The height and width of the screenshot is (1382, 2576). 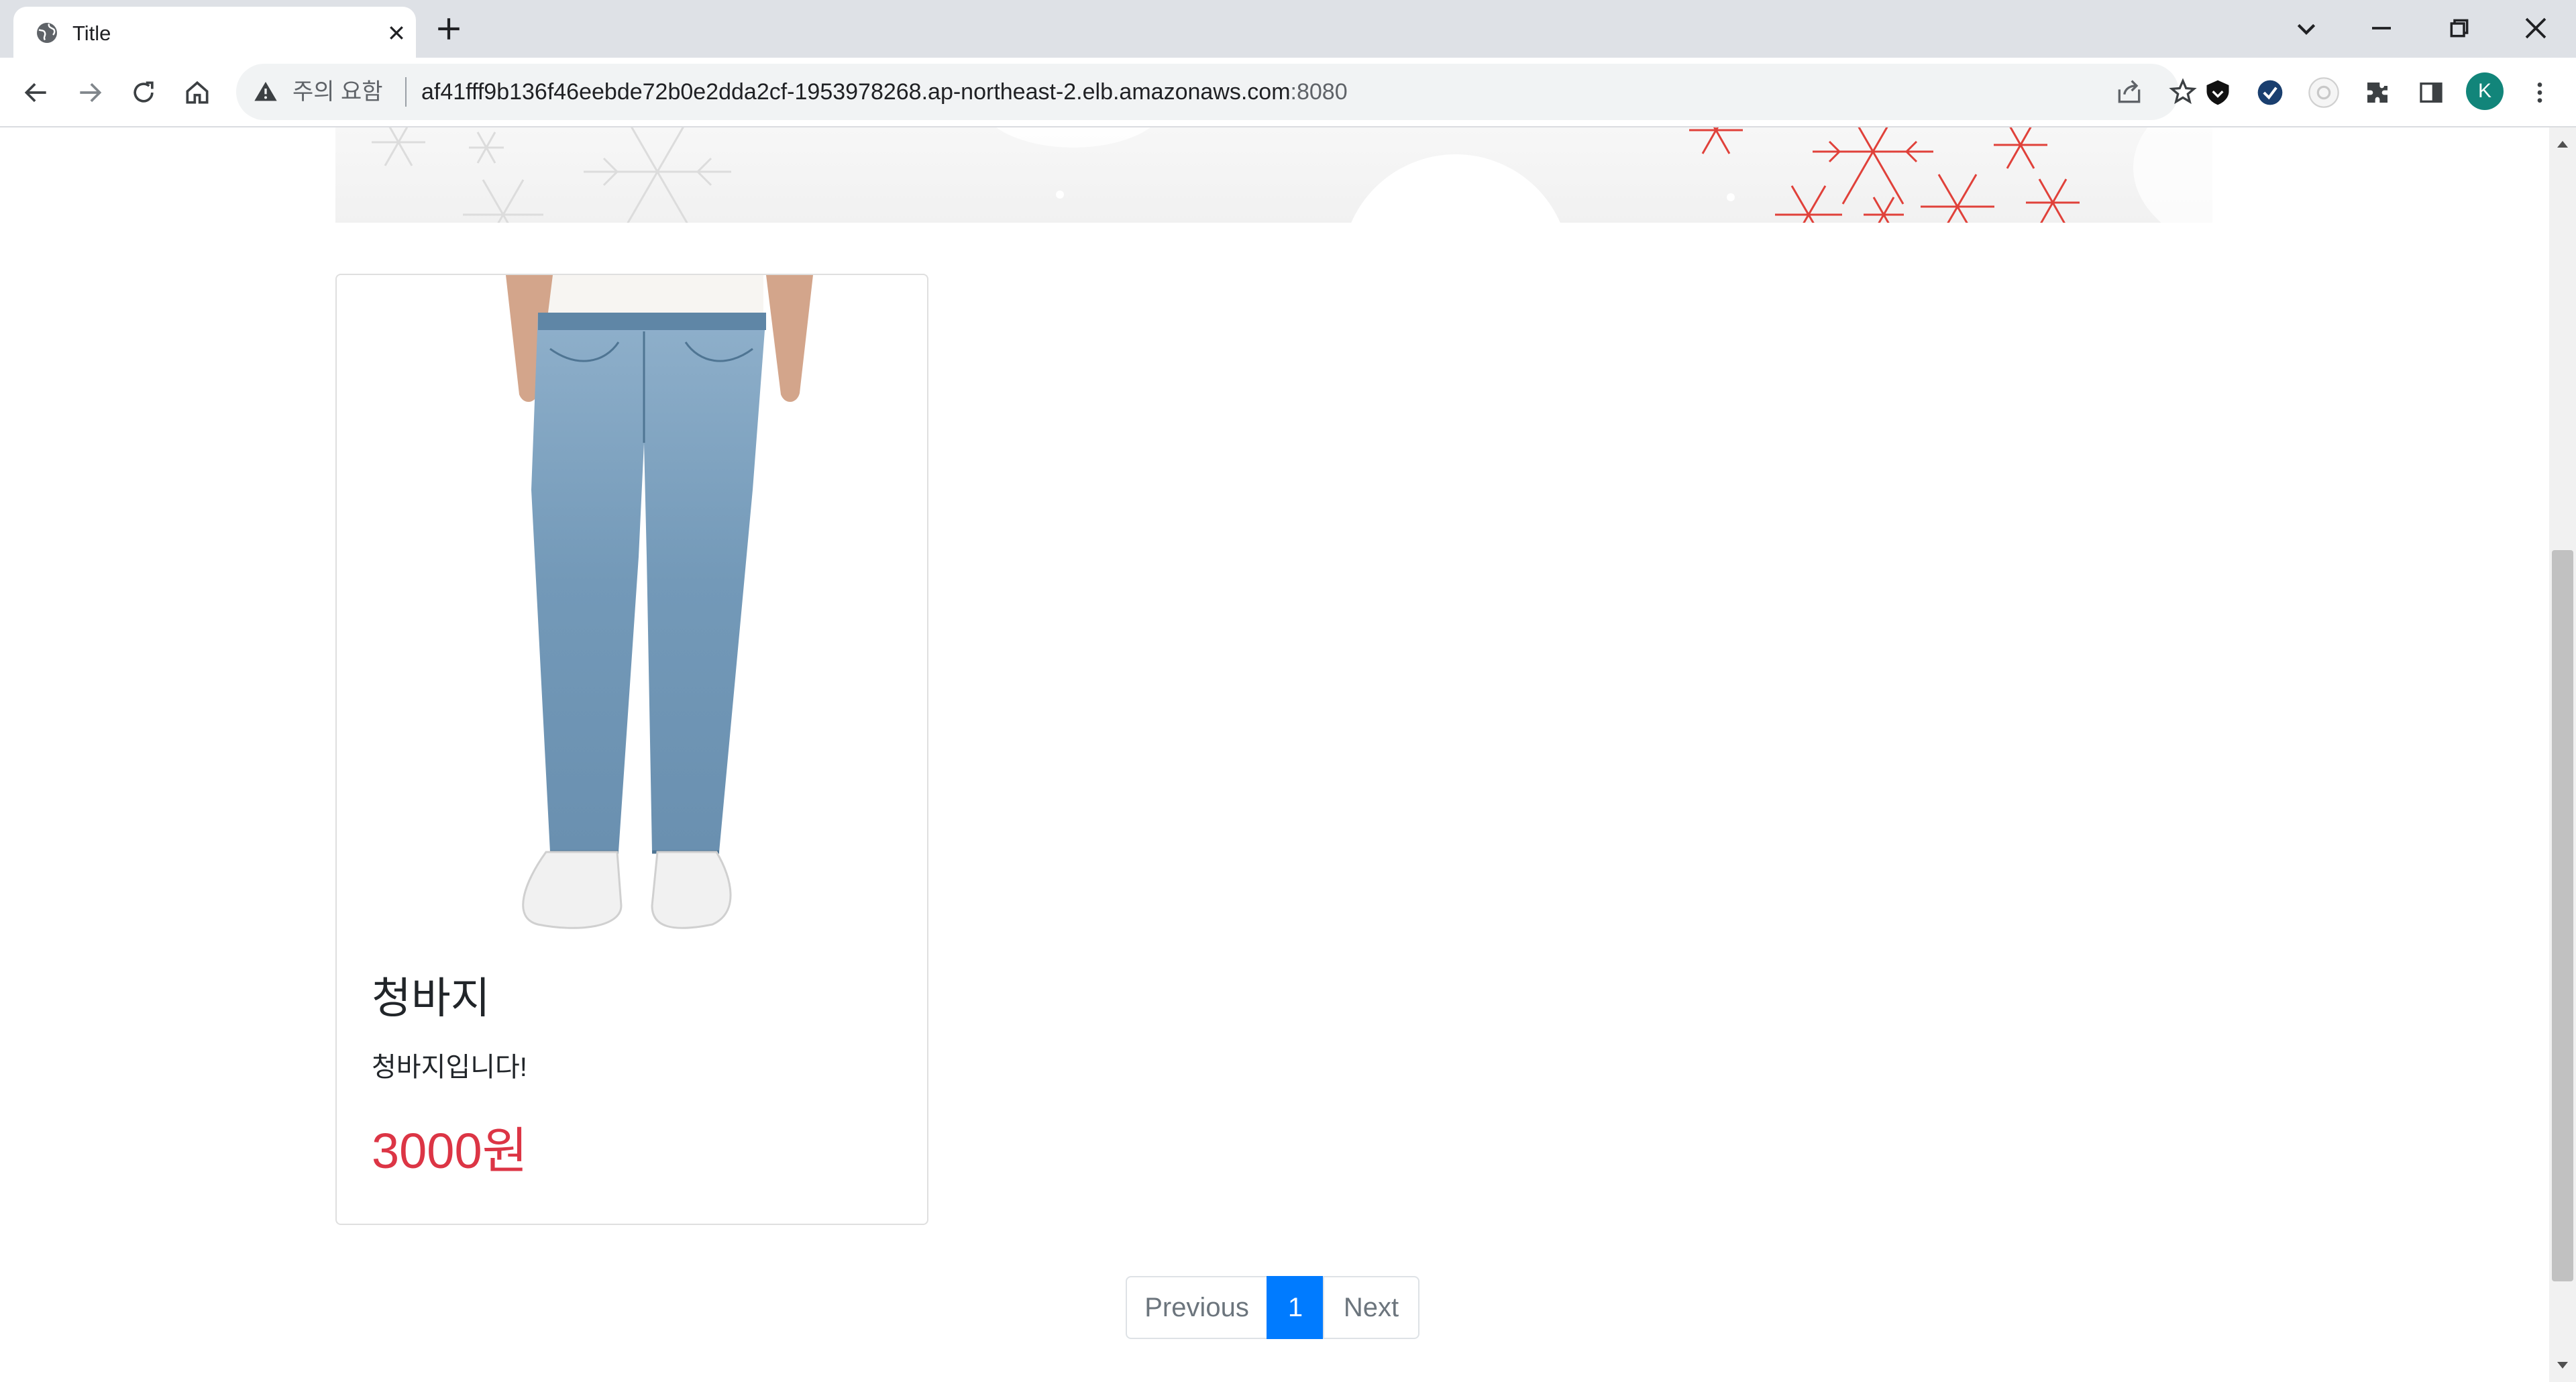 What do you see at coordinates (1884, 175) in the screenshot?
I see `red-snowflakes` at bounding box center [1884, 175].